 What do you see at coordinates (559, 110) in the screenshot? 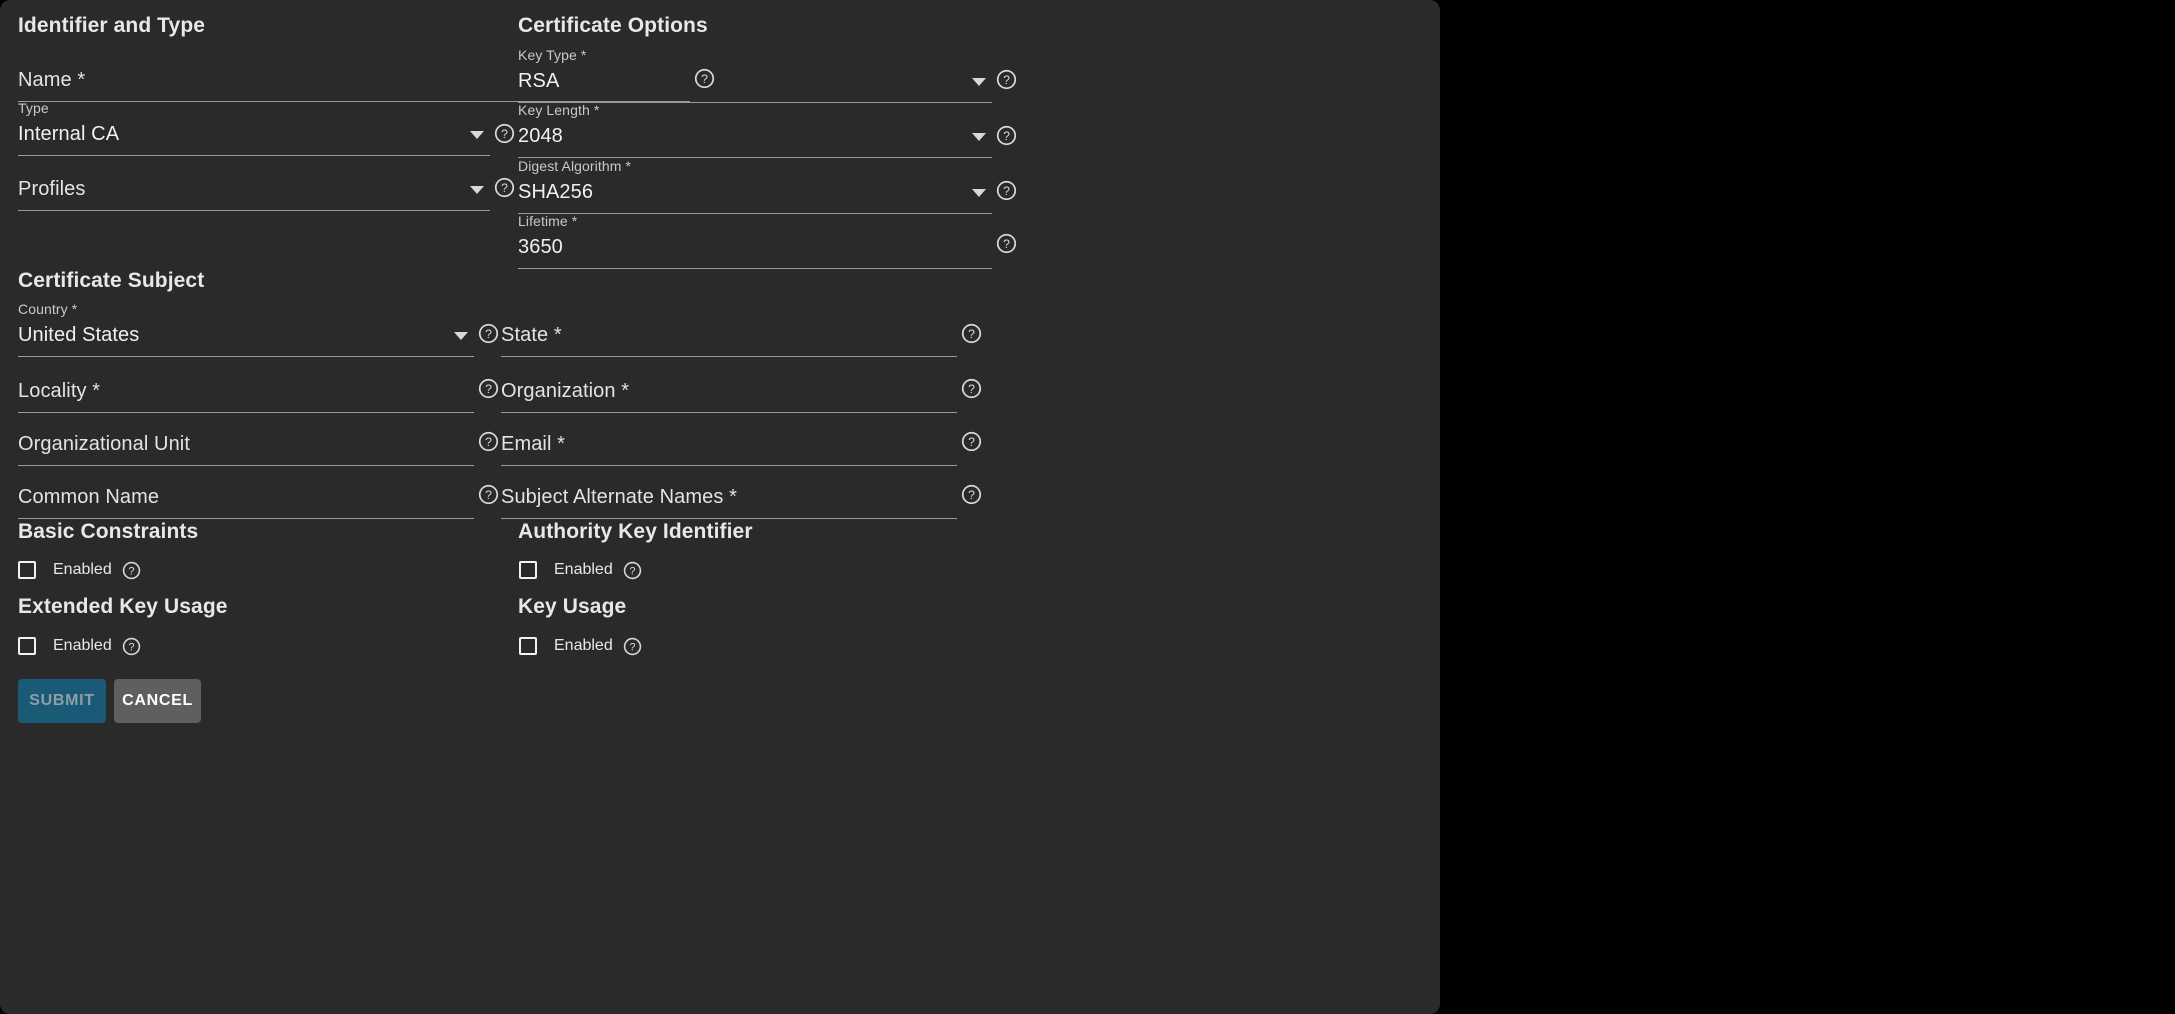
I see `field-key-length-label: Key Length *` at bounding box center [559, 110].